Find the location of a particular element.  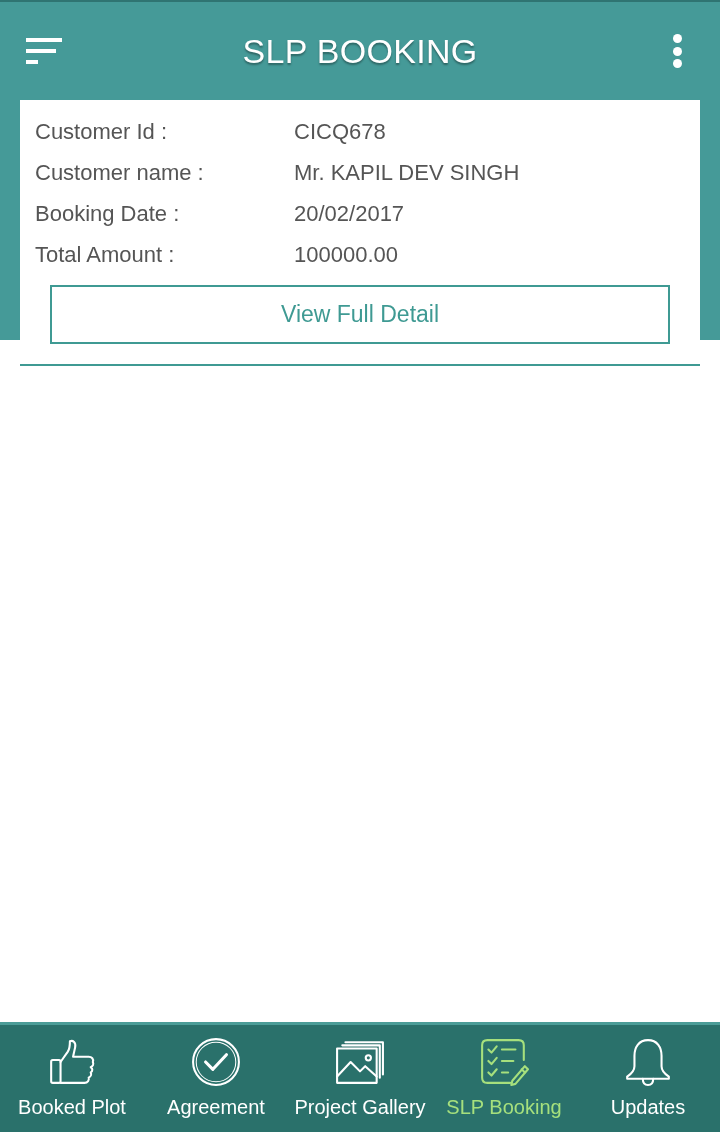

field-label: Total Amount : is located at coordinates (105, 255).